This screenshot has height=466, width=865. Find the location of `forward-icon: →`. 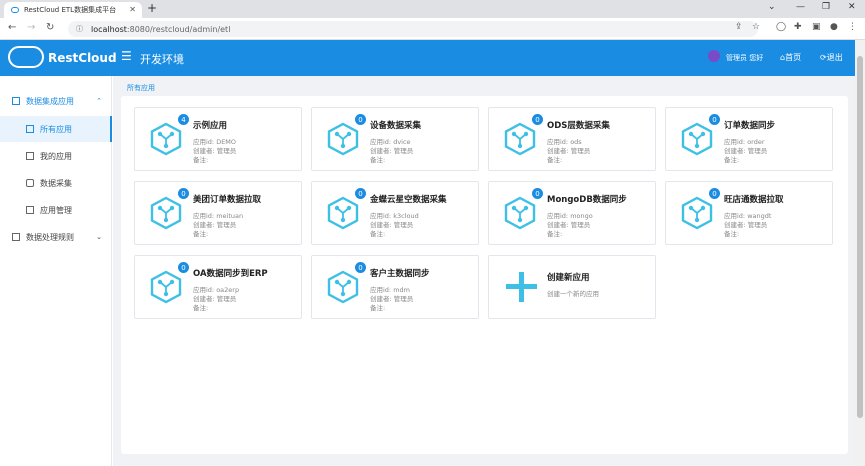

forward-icon: → is located at coordinates (31, 27).